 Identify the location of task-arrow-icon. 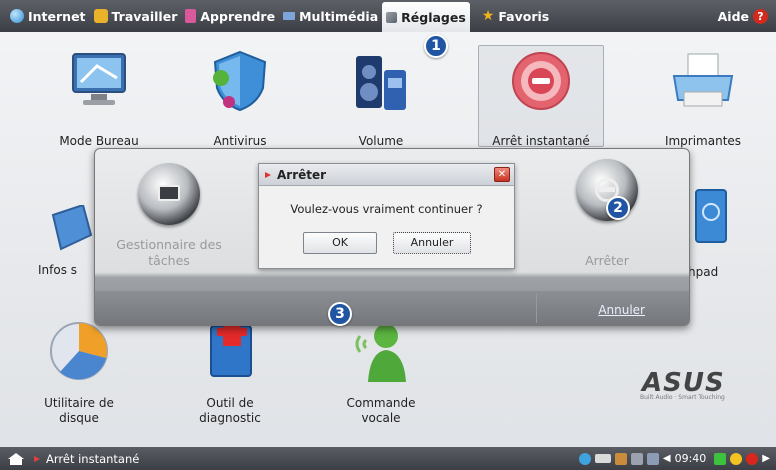
(37, 458).